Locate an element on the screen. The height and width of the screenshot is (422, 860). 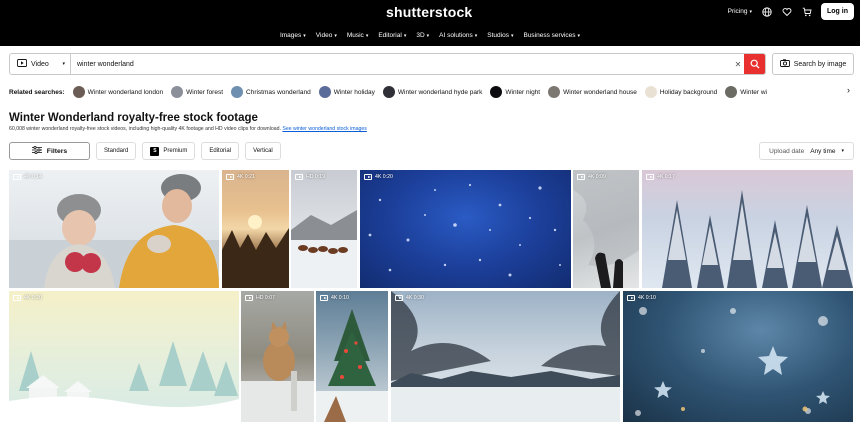
nav-item-editorial: Editorial ▾ is located at coordinates (392, 35).